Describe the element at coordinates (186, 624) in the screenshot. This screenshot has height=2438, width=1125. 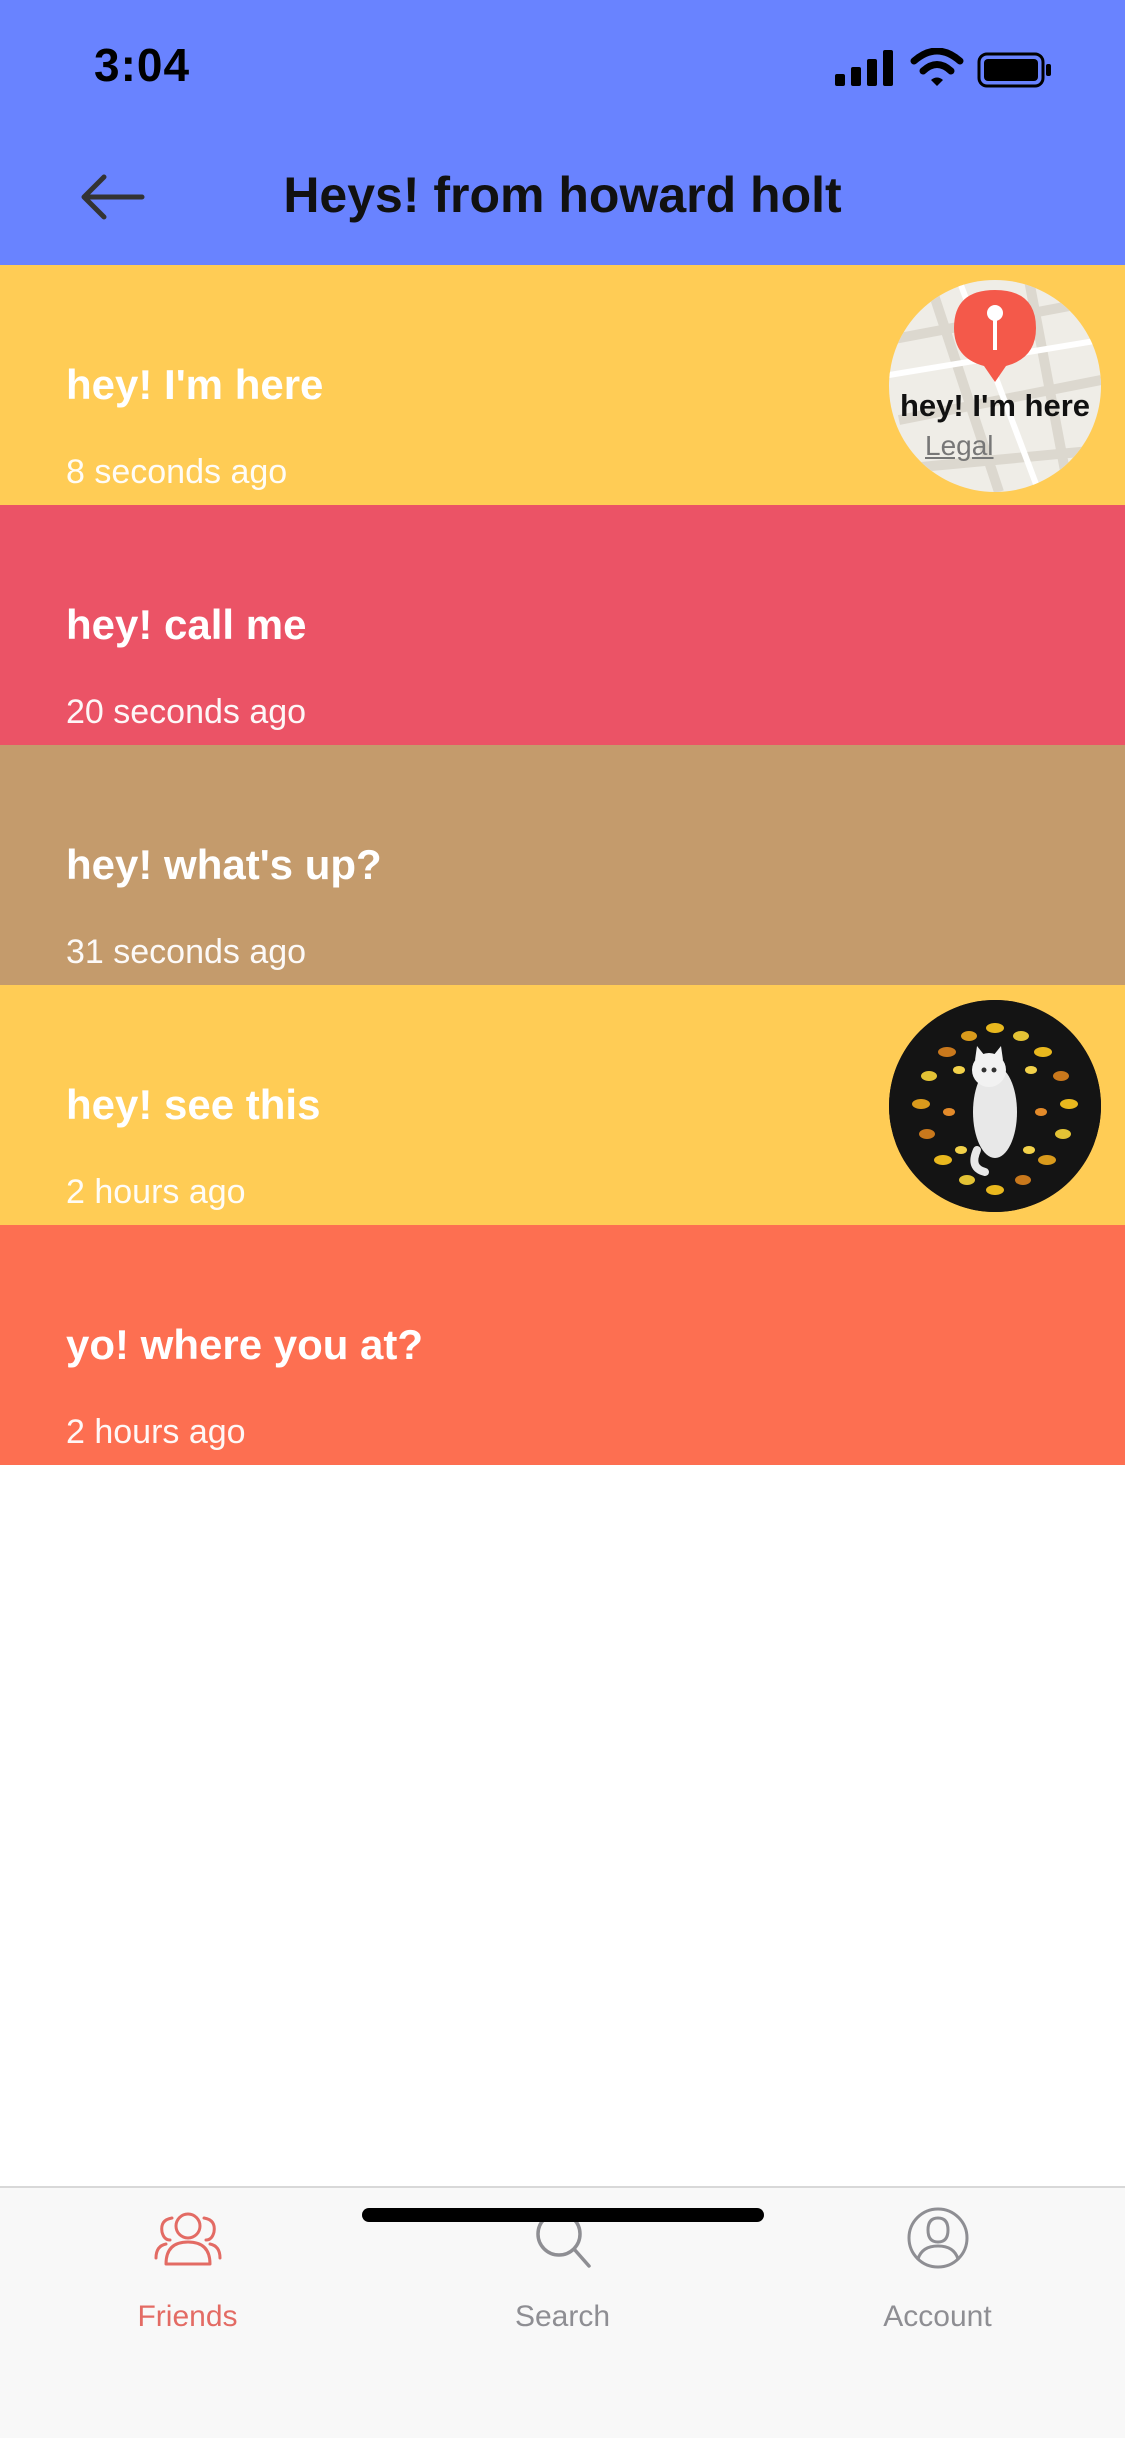
I see `message-text: hey! call me` at that location.